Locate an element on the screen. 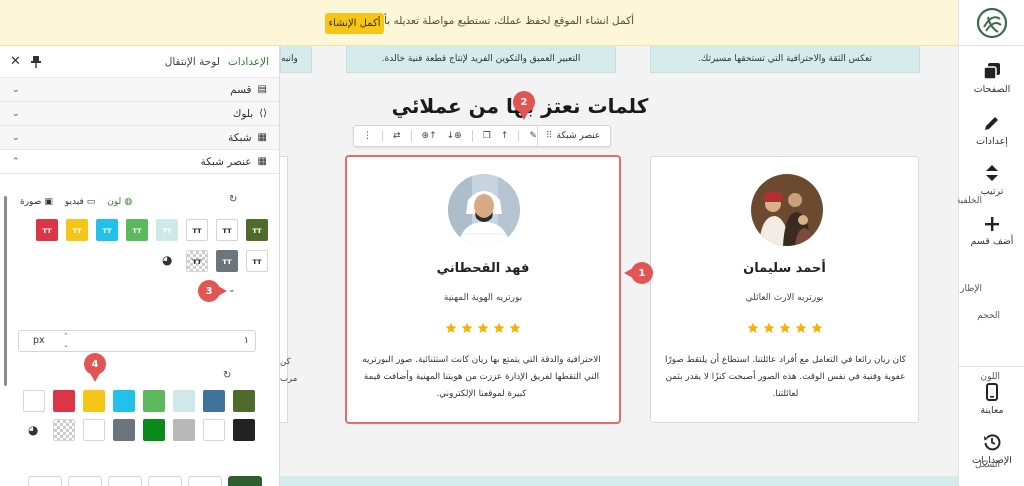  move-up-icon: ↑ is located at coordinates (505, 136).